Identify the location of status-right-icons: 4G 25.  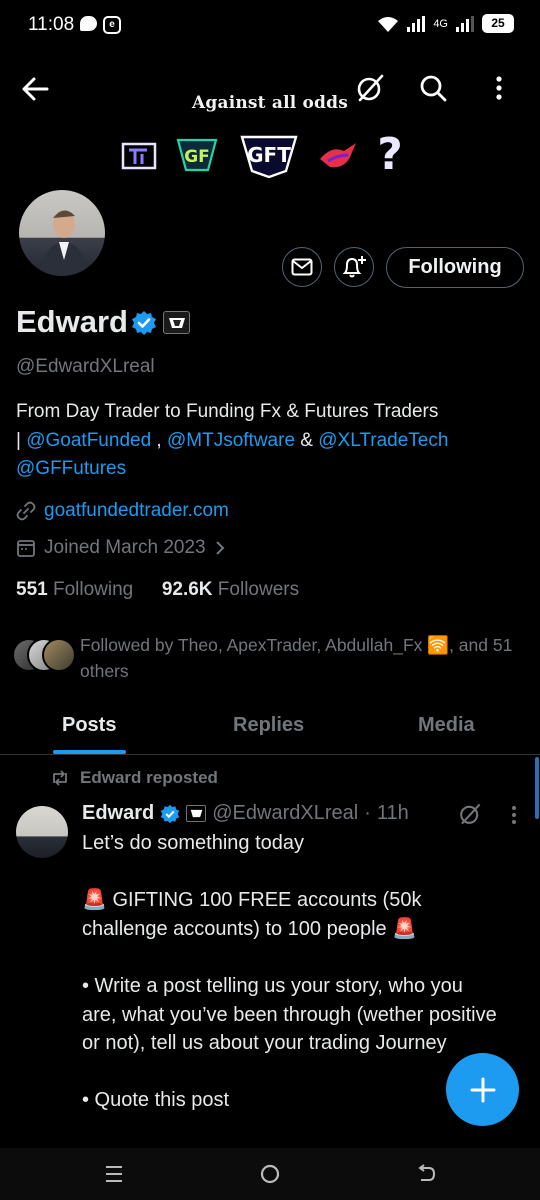
(445, 23).